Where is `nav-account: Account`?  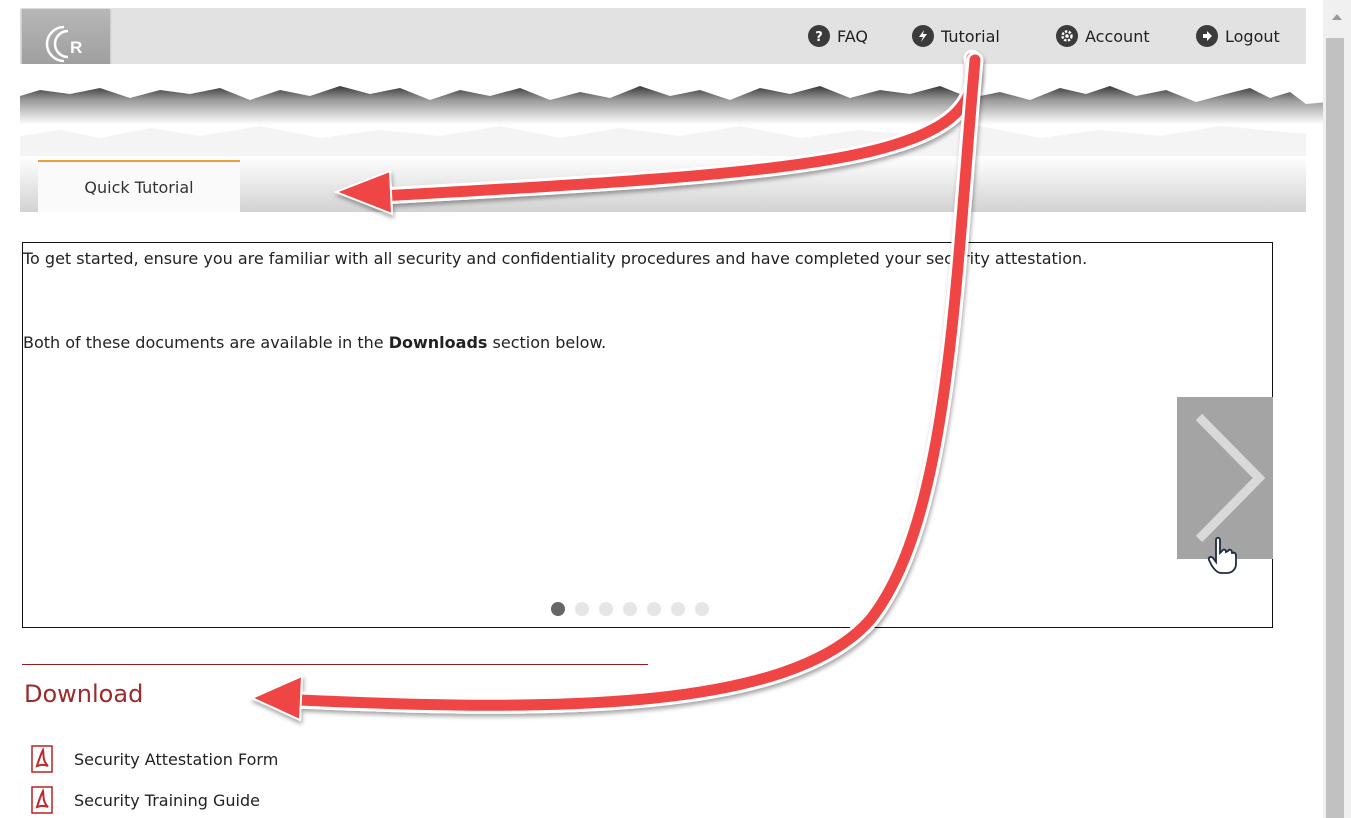 nav-account: Account is located at coordinates (1103, 36).